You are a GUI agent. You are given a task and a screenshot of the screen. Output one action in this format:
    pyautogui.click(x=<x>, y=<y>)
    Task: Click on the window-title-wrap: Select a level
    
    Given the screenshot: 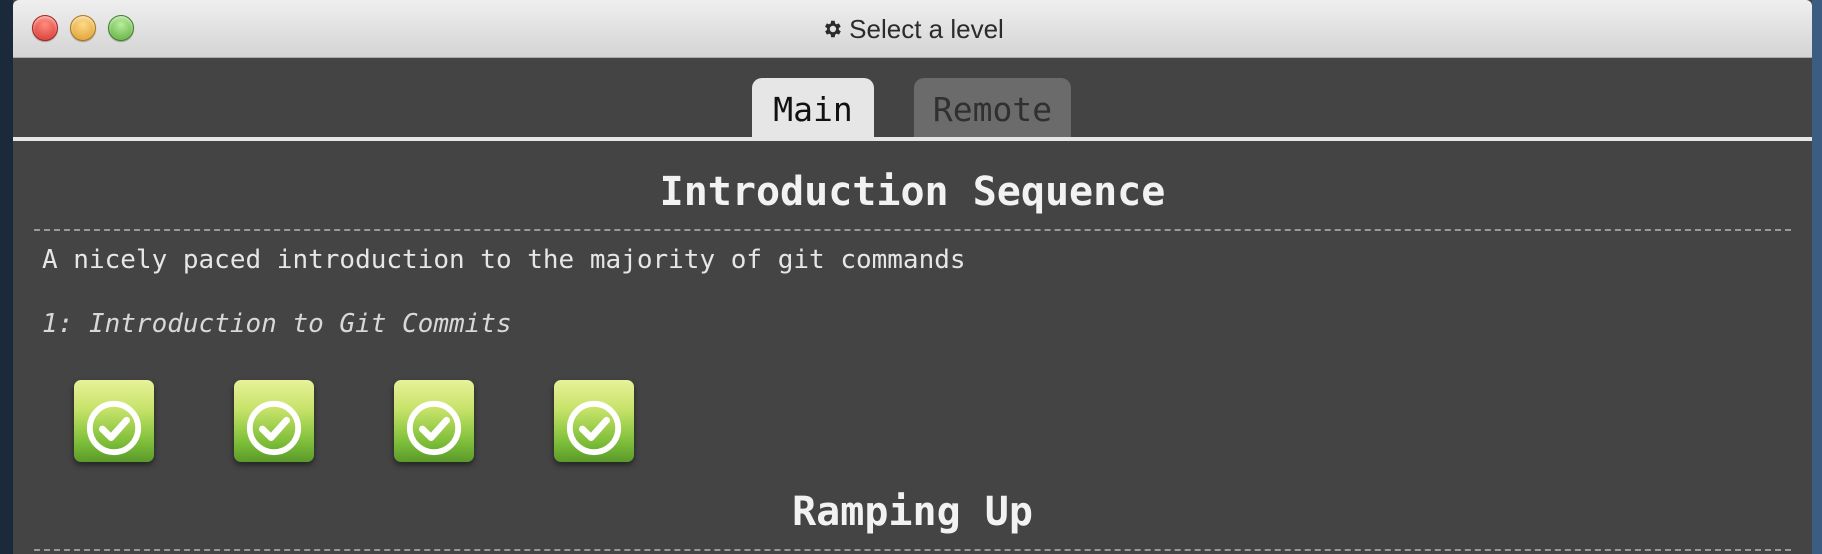 What is the action you would take?
    pyautogui.click(x=912, y=29)
    